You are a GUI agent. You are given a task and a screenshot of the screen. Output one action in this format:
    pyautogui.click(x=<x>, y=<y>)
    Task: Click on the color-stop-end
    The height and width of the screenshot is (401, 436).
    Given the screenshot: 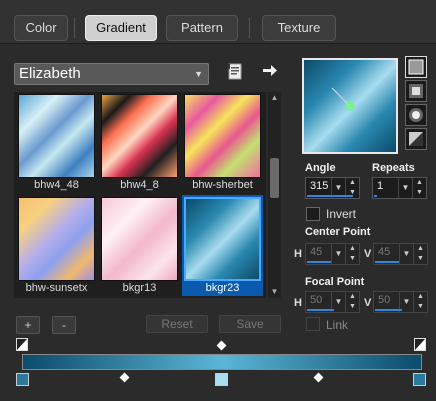 What is the action you would take?
    pyautogui.click(x=419, y=379)
    